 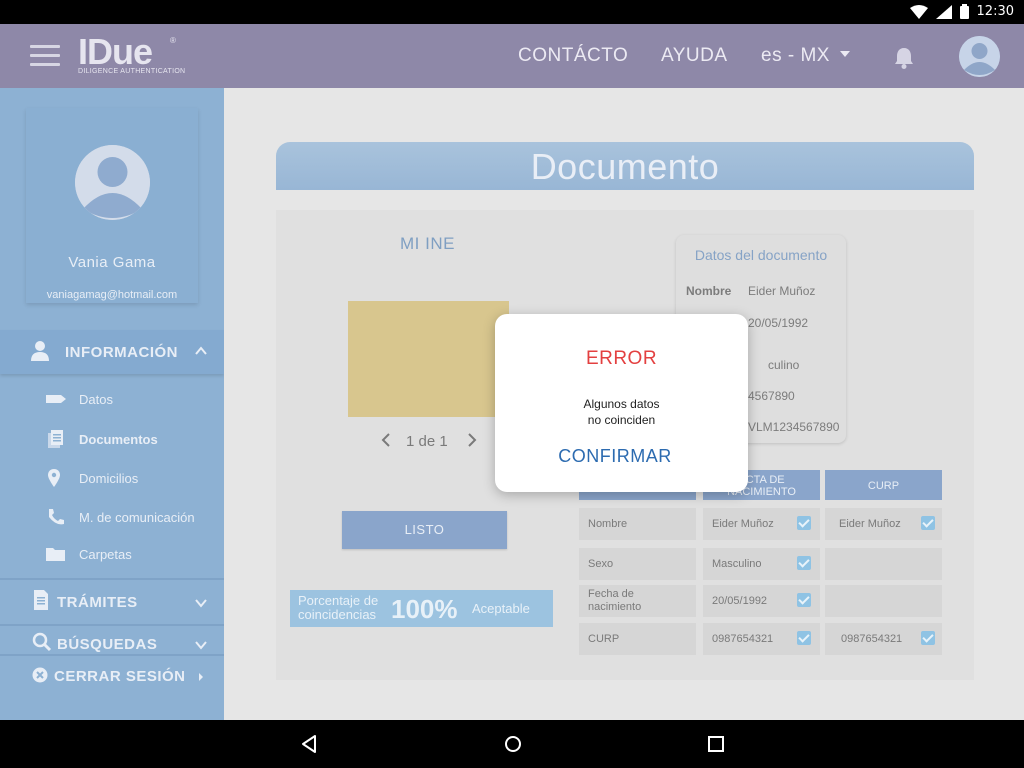 What do you see at coordinates (637, 524) in the screenshot?
I see `table-row-field: Nombre` at bounding box center [637, 524].